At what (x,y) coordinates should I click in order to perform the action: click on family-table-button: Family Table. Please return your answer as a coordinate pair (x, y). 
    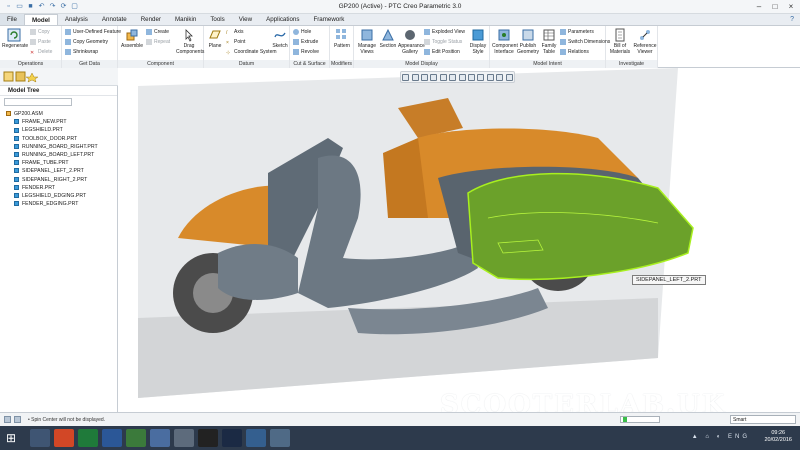
    Looking at the image, I should click on (549, 41).